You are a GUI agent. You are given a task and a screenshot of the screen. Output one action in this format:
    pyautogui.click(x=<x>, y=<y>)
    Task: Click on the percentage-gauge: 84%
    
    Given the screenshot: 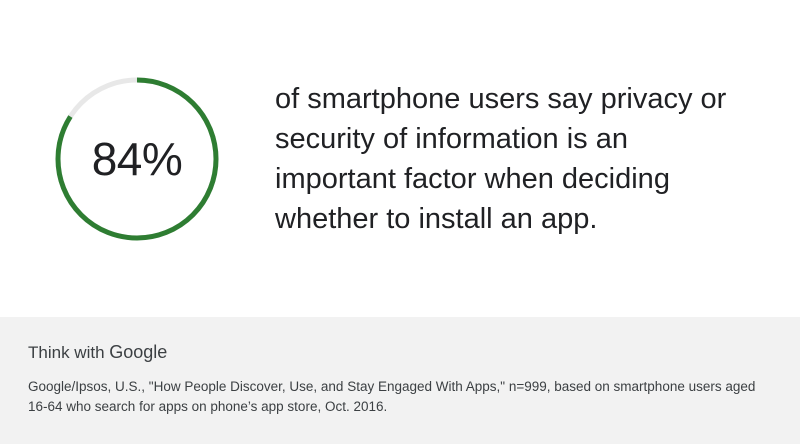 What is the action you would take?
    pyautogui.click(x=137, y=159)
    